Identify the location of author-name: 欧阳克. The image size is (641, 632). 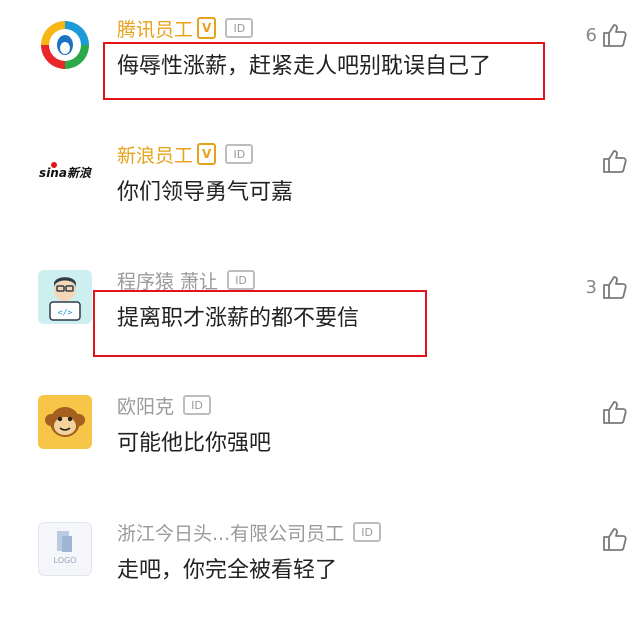
(145, 405).